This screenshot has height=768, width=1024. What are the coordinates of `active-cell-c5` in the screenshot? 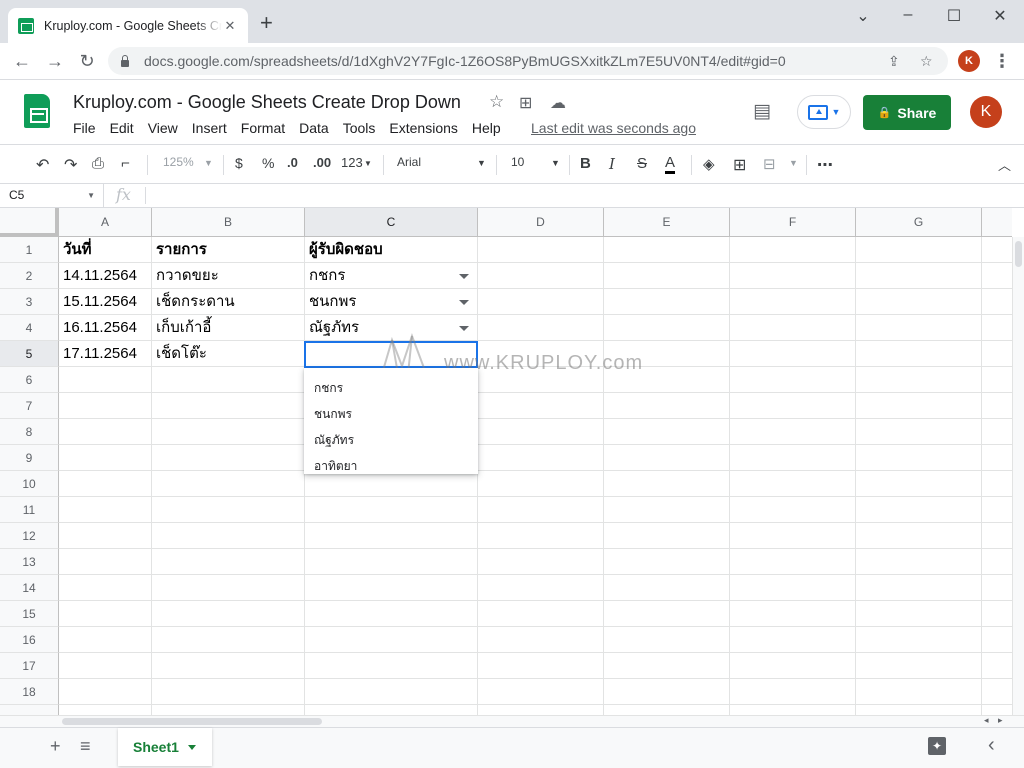 It's located at (391, 354).